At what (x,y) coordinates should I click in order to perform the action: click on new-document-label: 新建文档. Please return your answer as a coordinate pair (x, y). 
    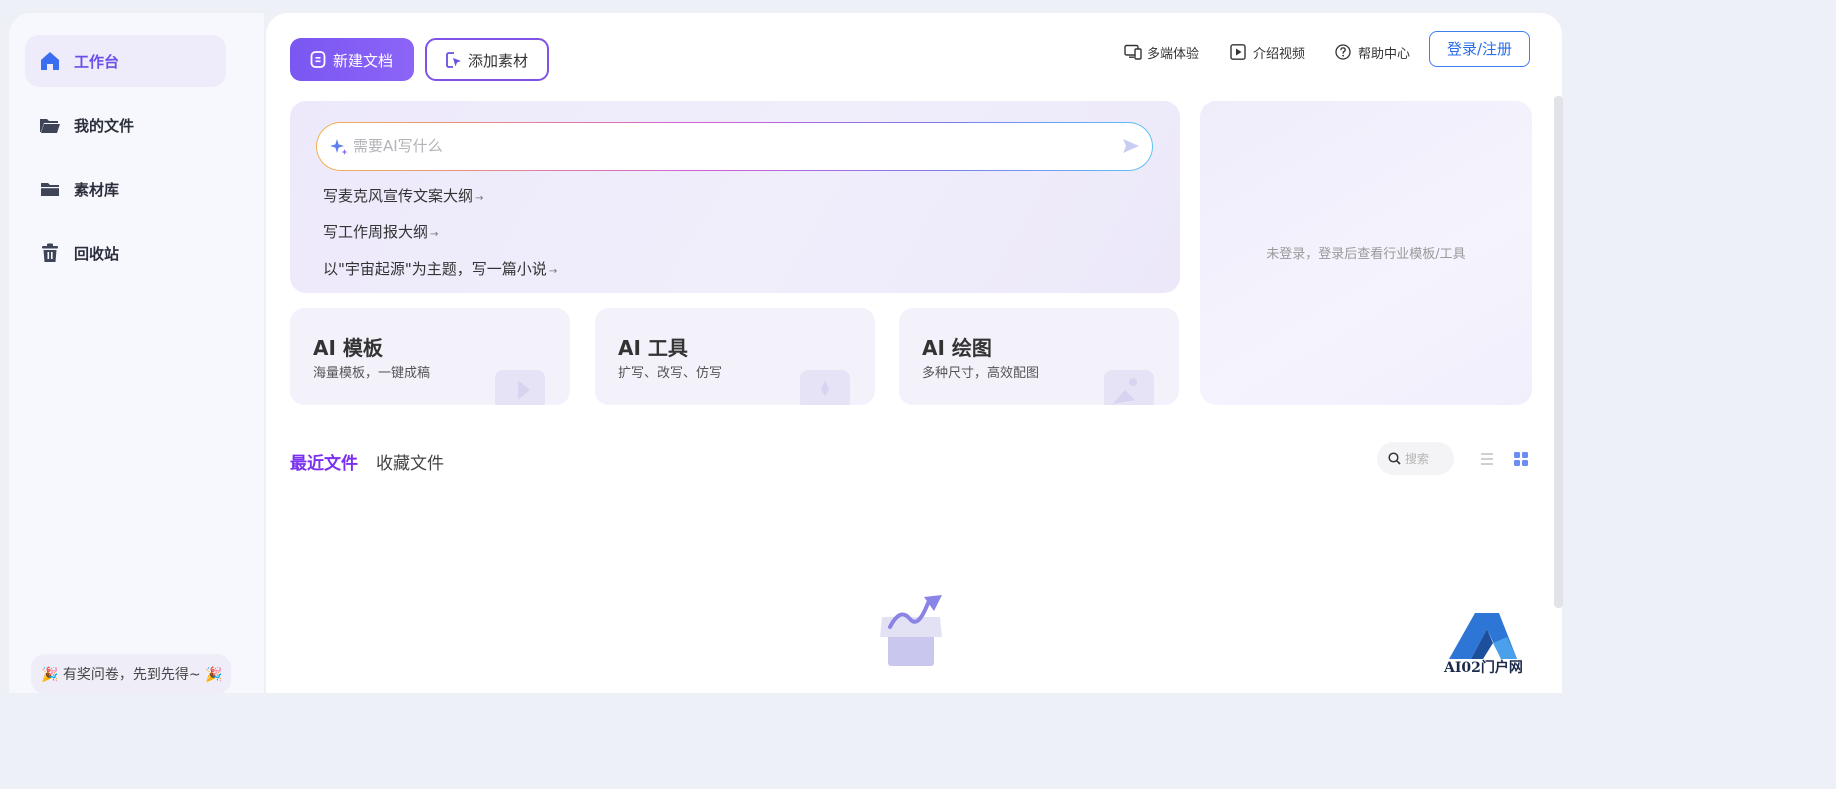
    Looking at the image, I should click on (363, 61).